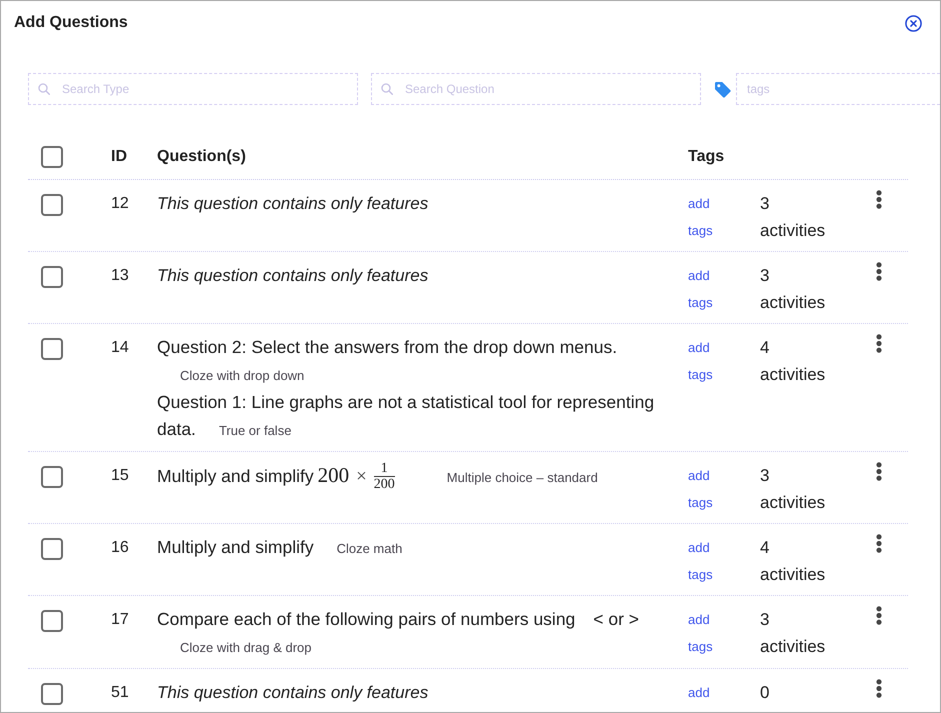 The height and width of the screenshot is (713, 941). I want to click on tag-icon, so click(722, 89).